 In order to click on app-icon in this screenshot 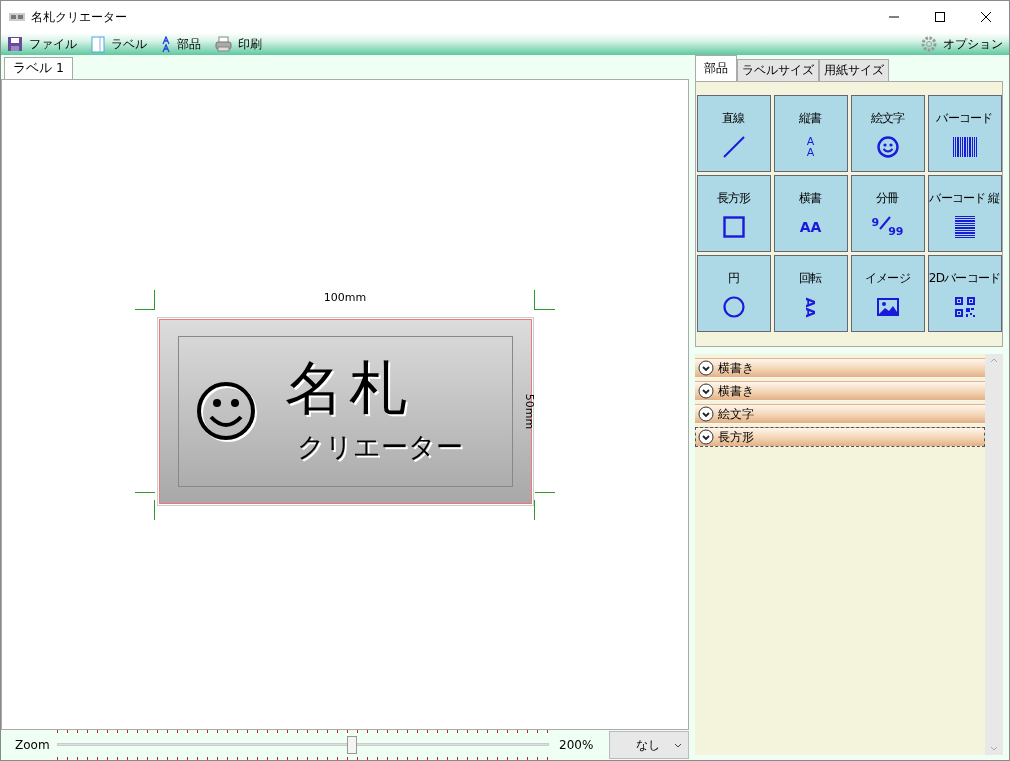, I will do `click(17, 17)`.